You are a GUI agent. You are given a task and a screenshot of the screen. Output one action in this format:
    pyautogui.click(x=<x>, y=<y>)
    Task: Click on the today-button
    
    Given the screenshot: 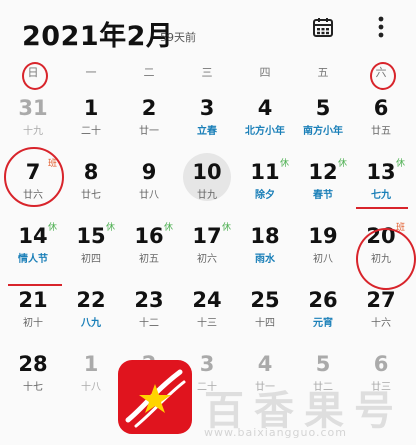 What is the action you would take?
    pyautogui.click(x=323, y=27)
    